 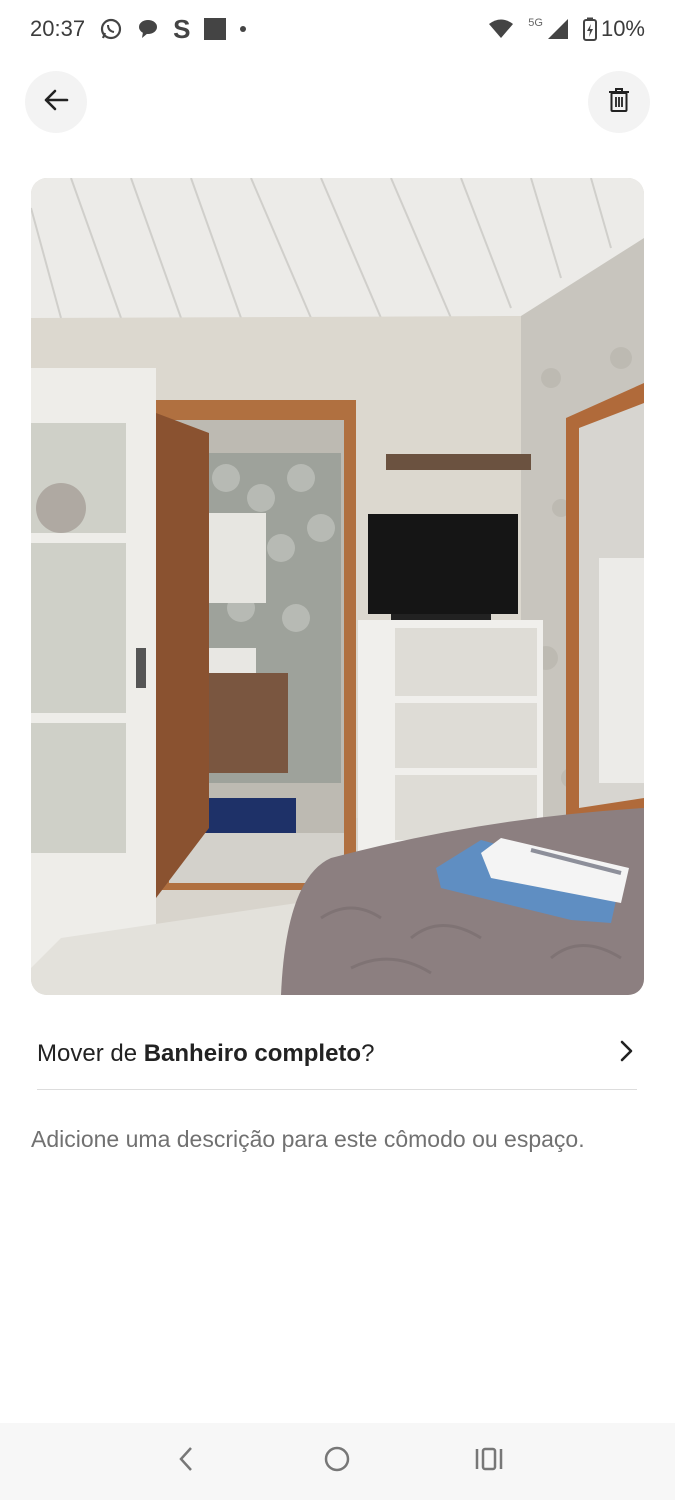 What do you see at coordinates (368, 1053) in the screenshot?
I see `move-suffix: ?` at bounding box center [368, 1053].